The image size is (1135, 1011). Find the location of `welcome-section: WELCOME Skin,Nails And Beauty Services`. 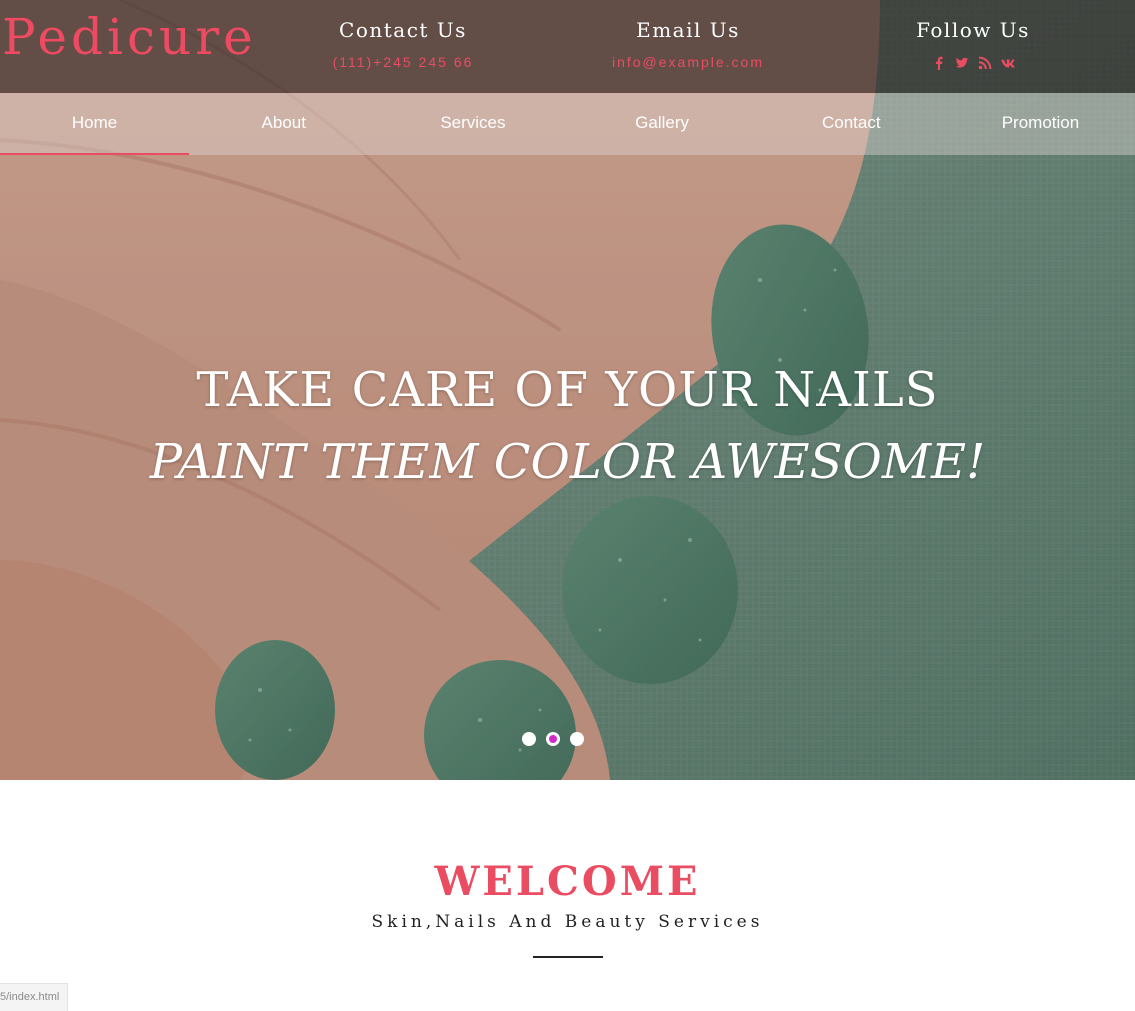

welcome-section: WELCOME Skin,Nails And Beauty Services is located at coordinates (567, 908).